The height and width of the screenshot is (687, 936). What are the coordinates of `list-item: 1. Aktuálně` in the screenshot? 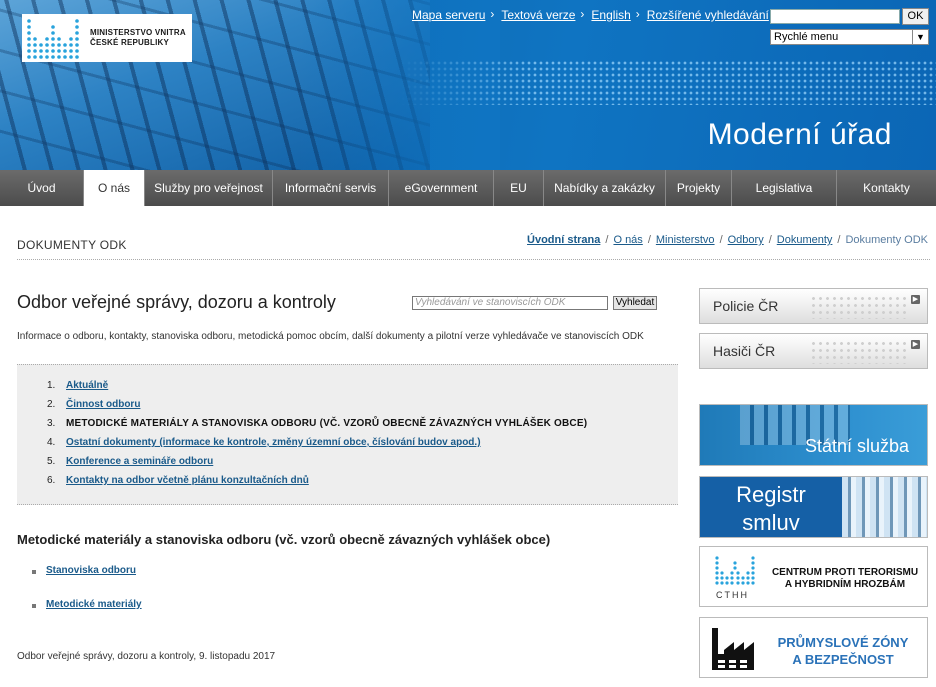 It's located at (317, 389).